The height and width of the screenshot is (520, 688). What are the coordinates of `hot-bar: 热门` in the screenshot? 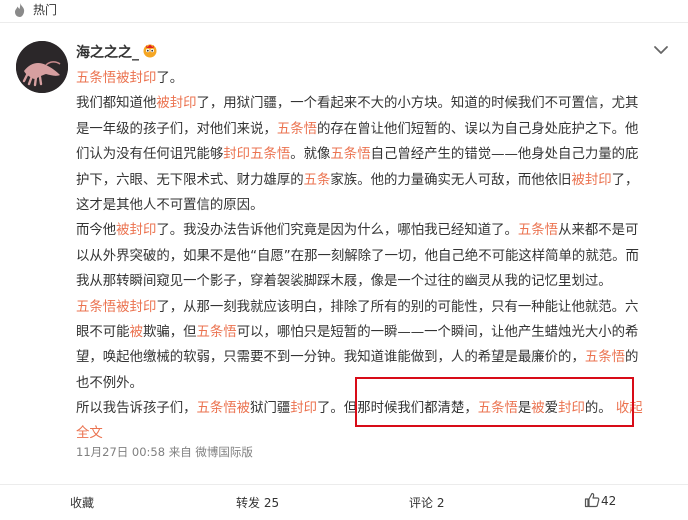 It's located at (344, 11).